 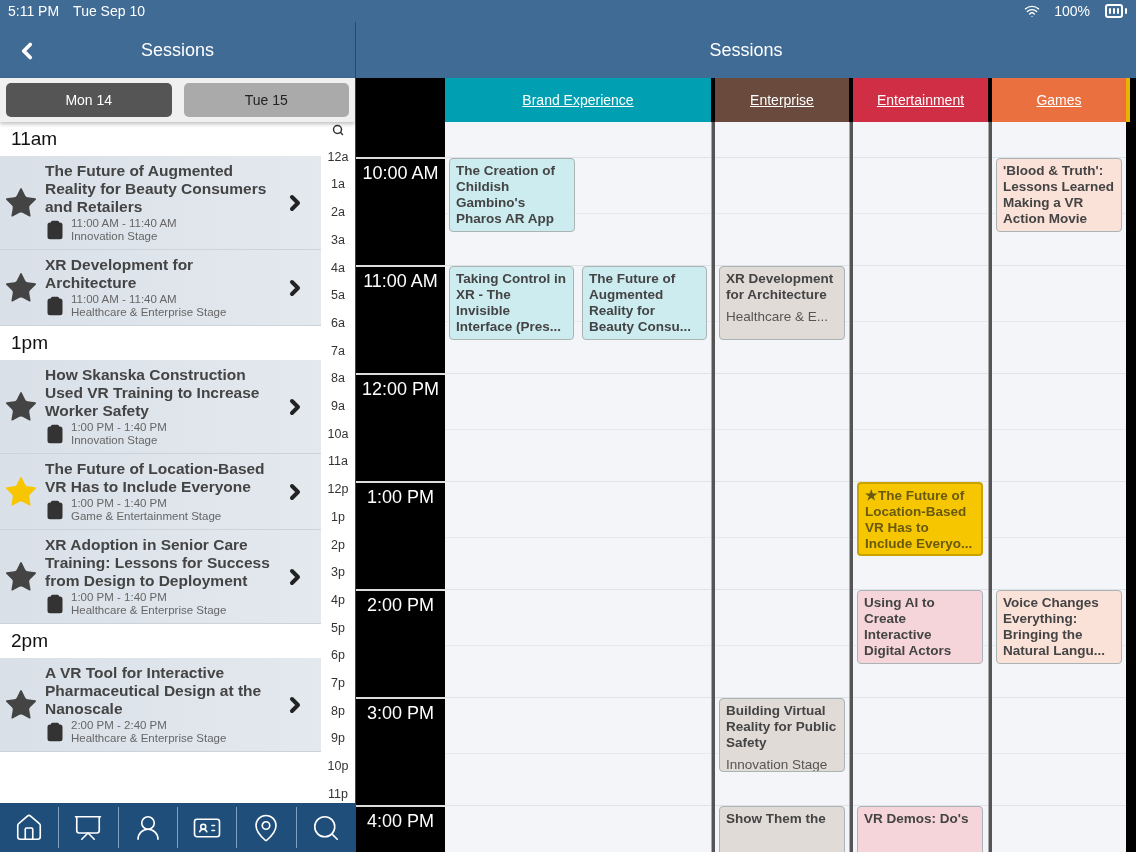 What do you see at coordinates (338, 322) in the screenshot?
I see `index-letter: 6a` at bounding box center [338, 322].